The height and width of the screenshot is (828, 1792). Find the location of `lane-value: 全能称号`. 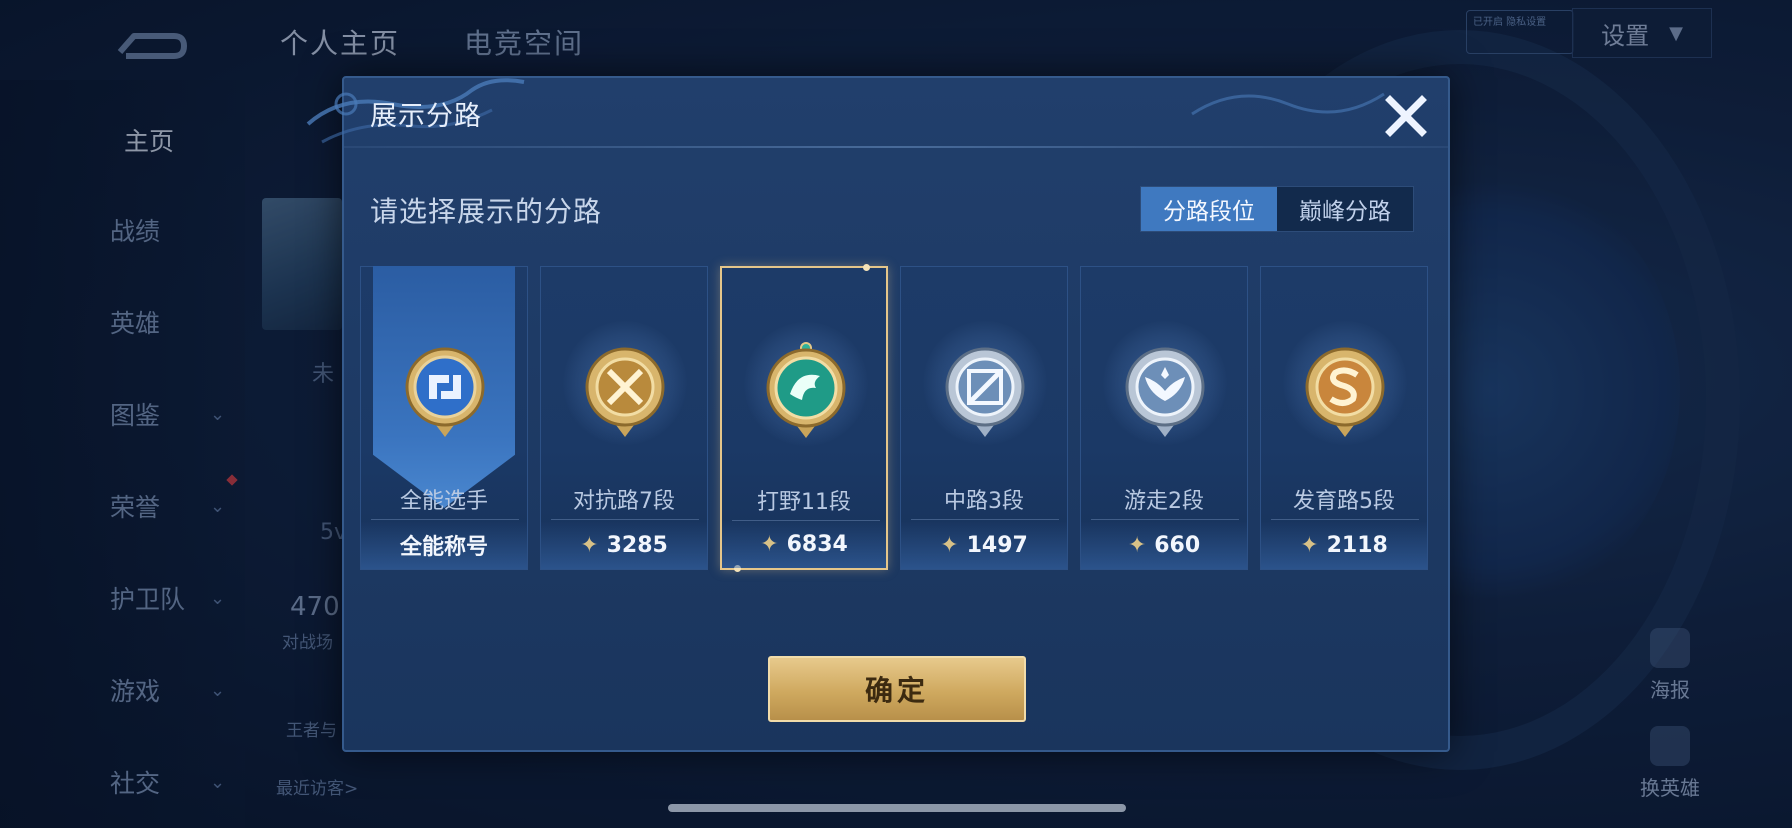

lane-value: 全能称号 is located at coordinates (443, 547).